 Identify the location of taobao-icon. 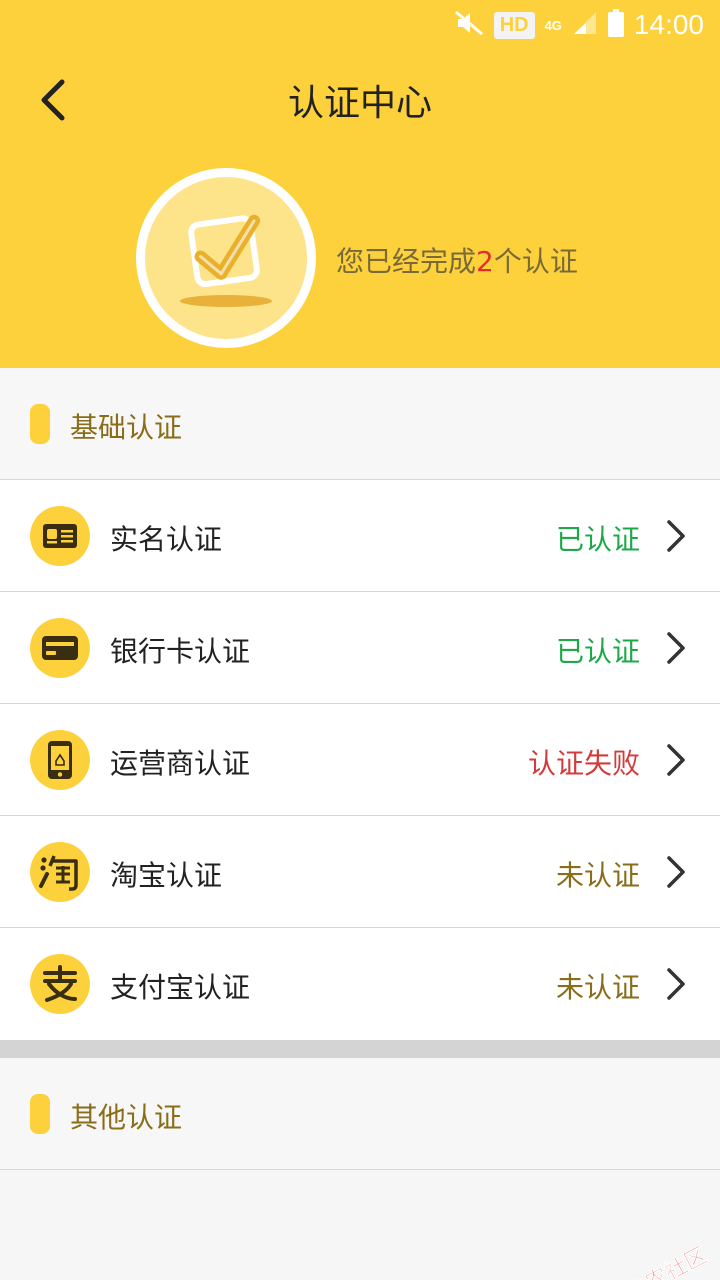
(60, 872).